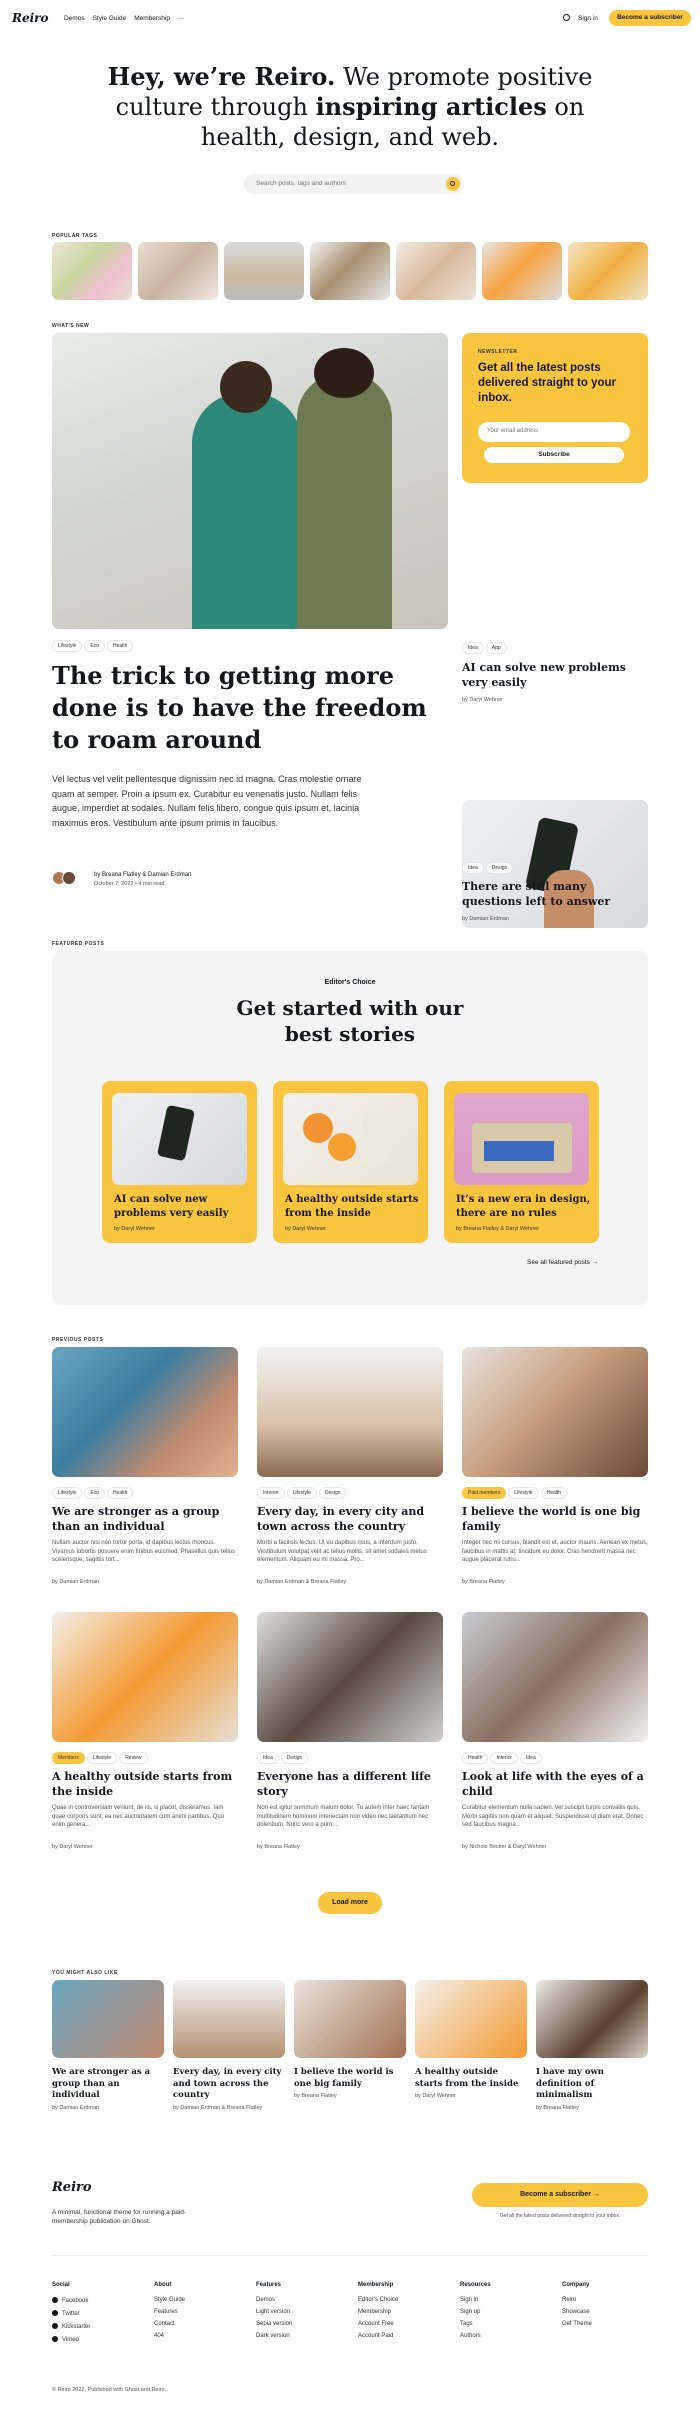 The width and height of the screenshot is (700, 2412). I want to click on footer-link: Sepia version, so click(303, 2324).